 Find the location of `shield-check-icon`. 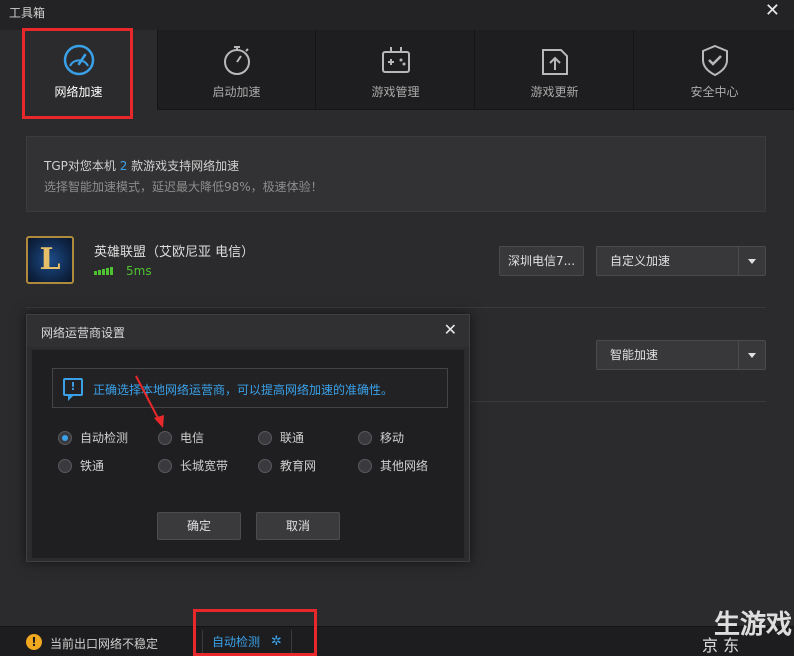

shield-check-icon is located at coordinates (714, 60).